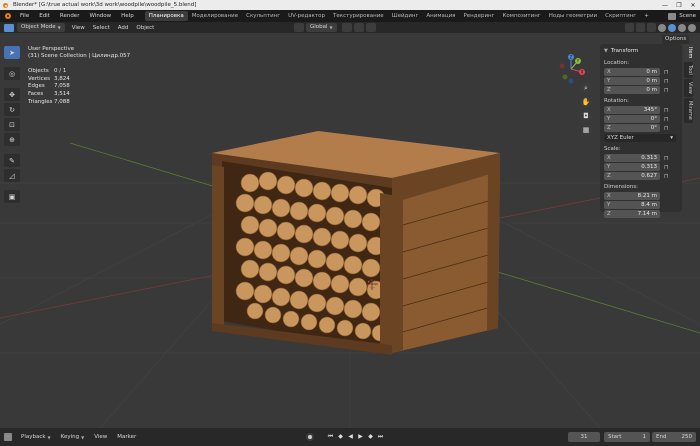  Describe the element at coordinates (370, 437) in the screenshot. I see `next-keyframe-icon: ◆` at that location.